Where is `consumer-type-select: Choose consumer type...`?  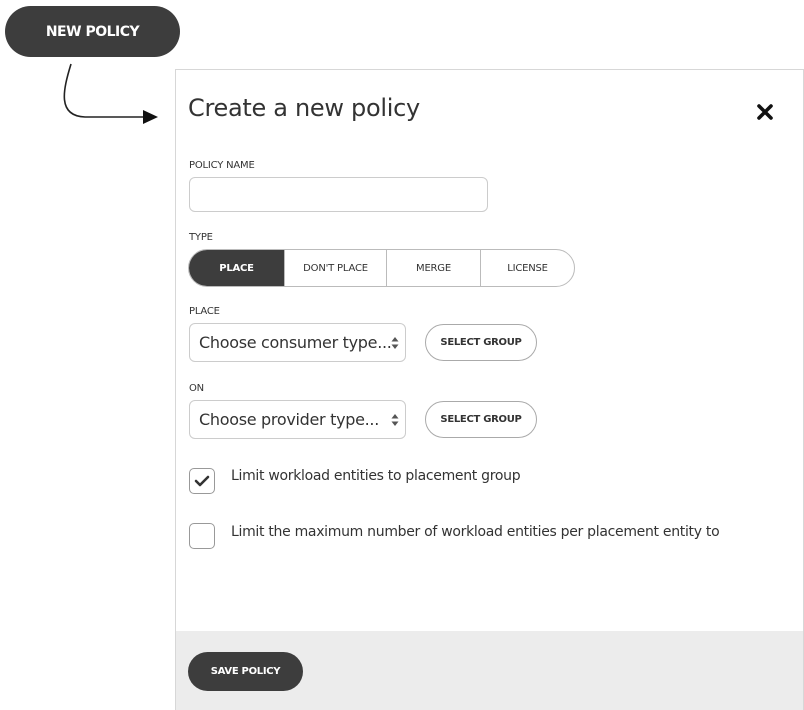 consumer-type-select: Choose consumer type... is located at coordinates (297, 342).